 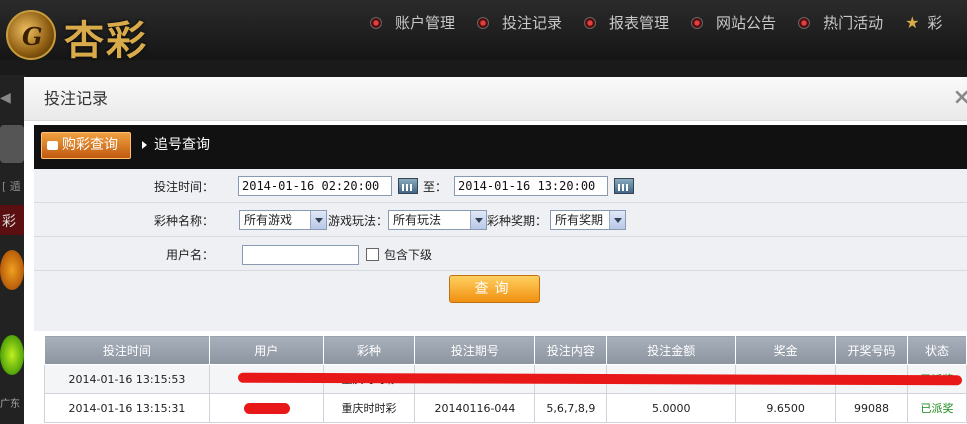 What do you see at coordinates (746, 23) in the screenshot?
I see `nav-label: 网站公告` at bounding box center [746, 23].